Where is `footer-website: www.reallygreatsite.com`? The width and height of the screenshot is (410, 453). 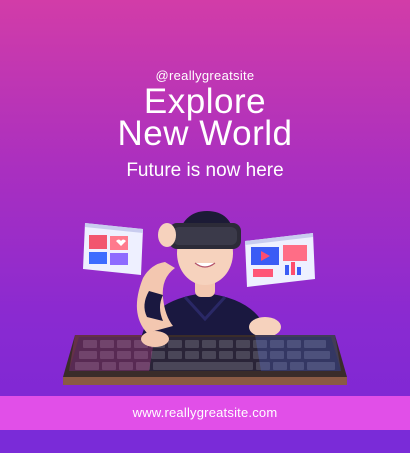 footer-website: www.reallygreatsite.com is located at coordinates (205, 412).